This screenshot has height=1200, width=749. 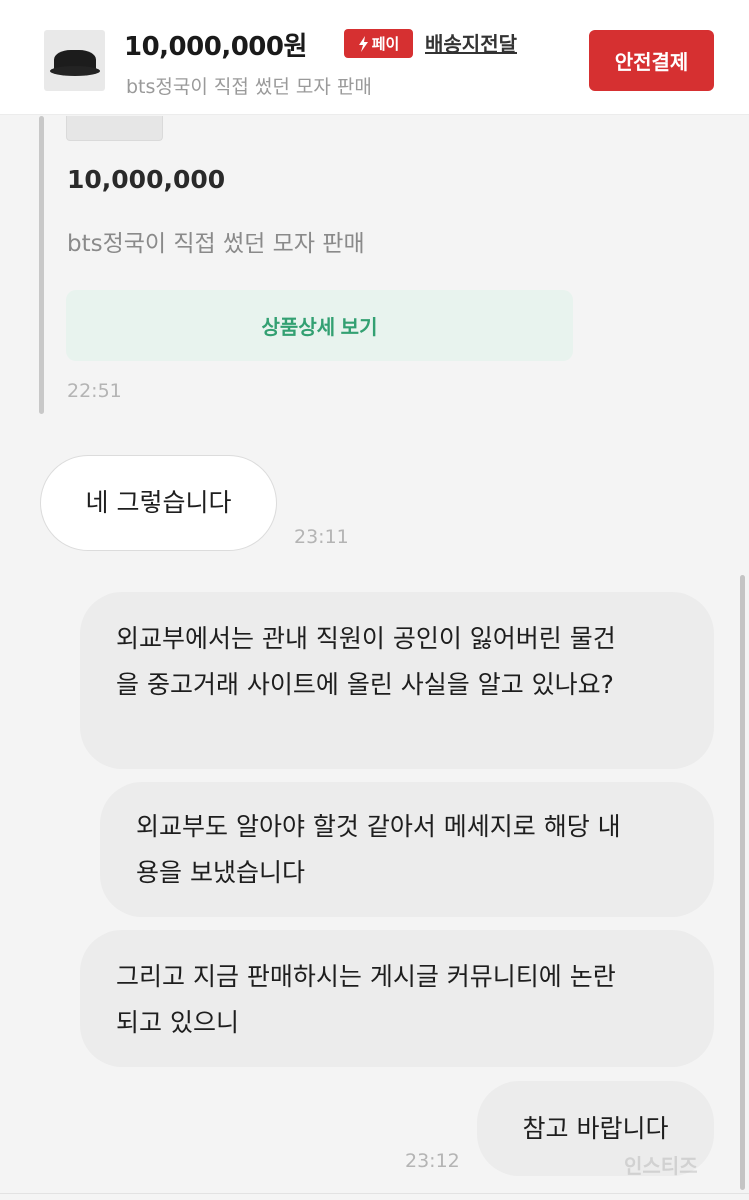 What do you see at coordinates (378, 826) in the screenshot?
I see `message-text-line: 외교부도 알아야 할것 같아서 메세지로 해당 내` at bounding box center [378, 826].